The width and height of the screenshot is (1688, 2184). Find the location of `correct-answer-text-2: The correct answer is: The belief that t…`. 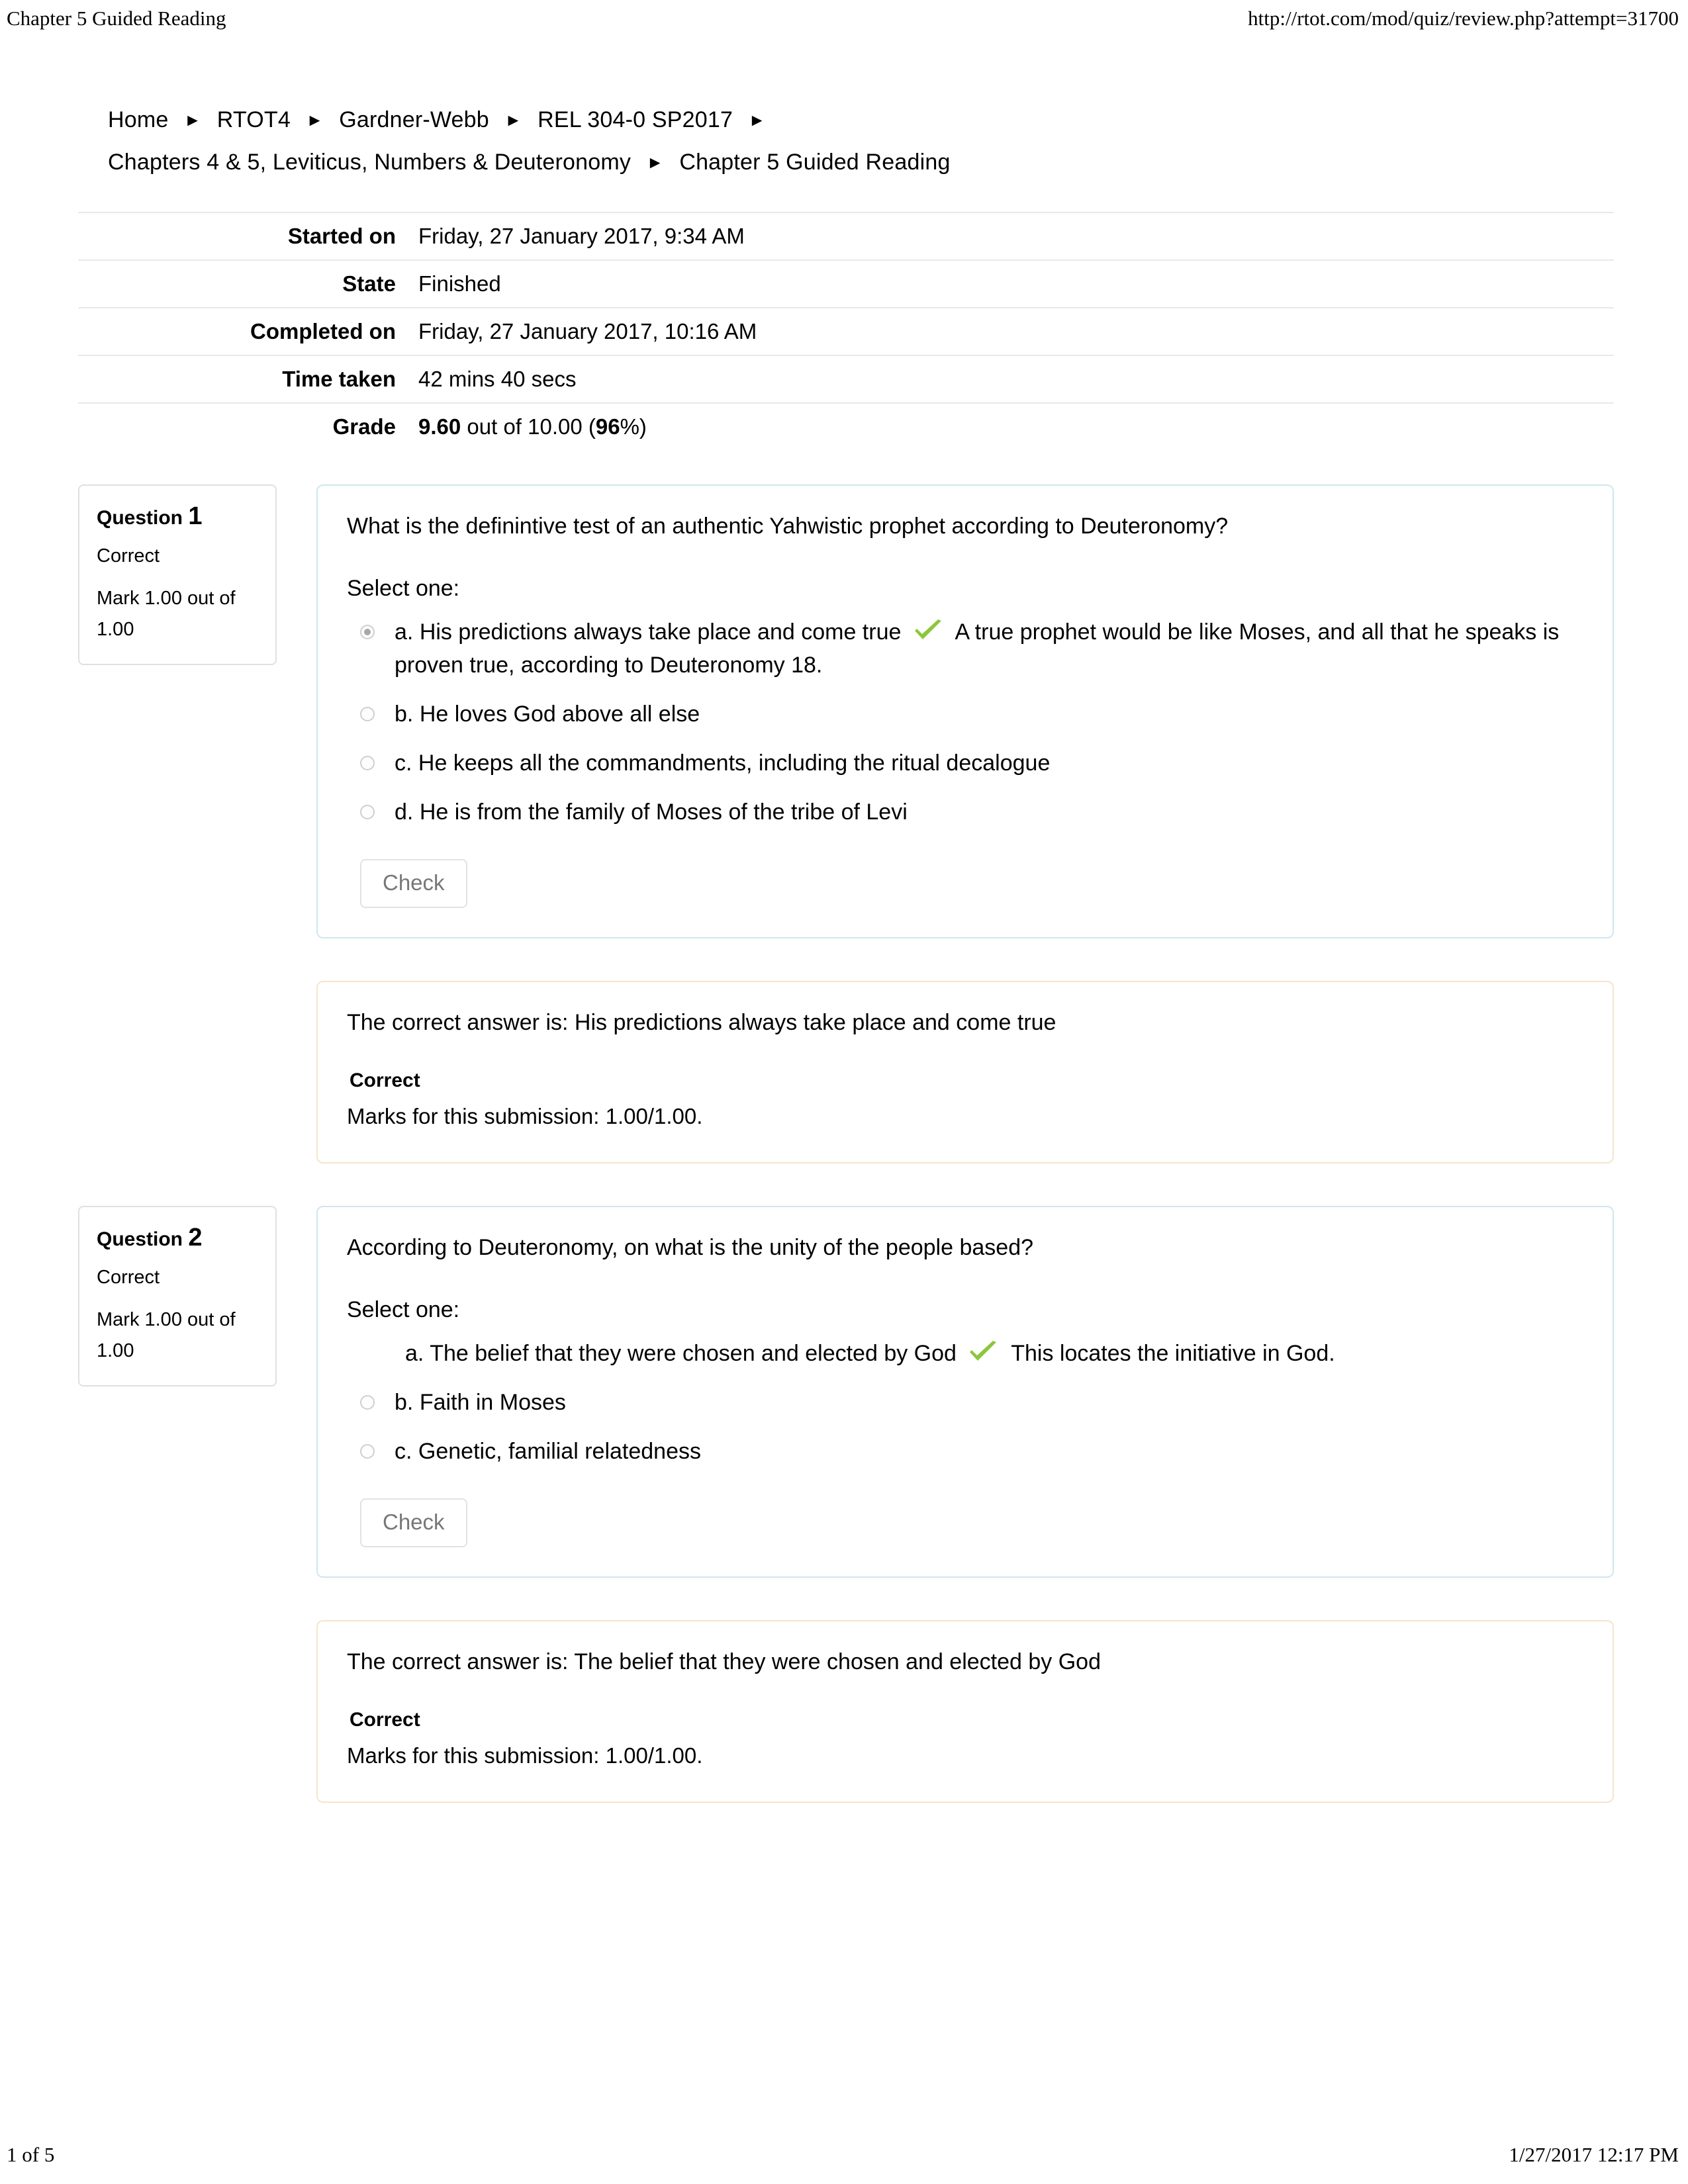

correct-answer-text-2: The correct answer is: The belief that t… is located at coordinates (724, 1661).